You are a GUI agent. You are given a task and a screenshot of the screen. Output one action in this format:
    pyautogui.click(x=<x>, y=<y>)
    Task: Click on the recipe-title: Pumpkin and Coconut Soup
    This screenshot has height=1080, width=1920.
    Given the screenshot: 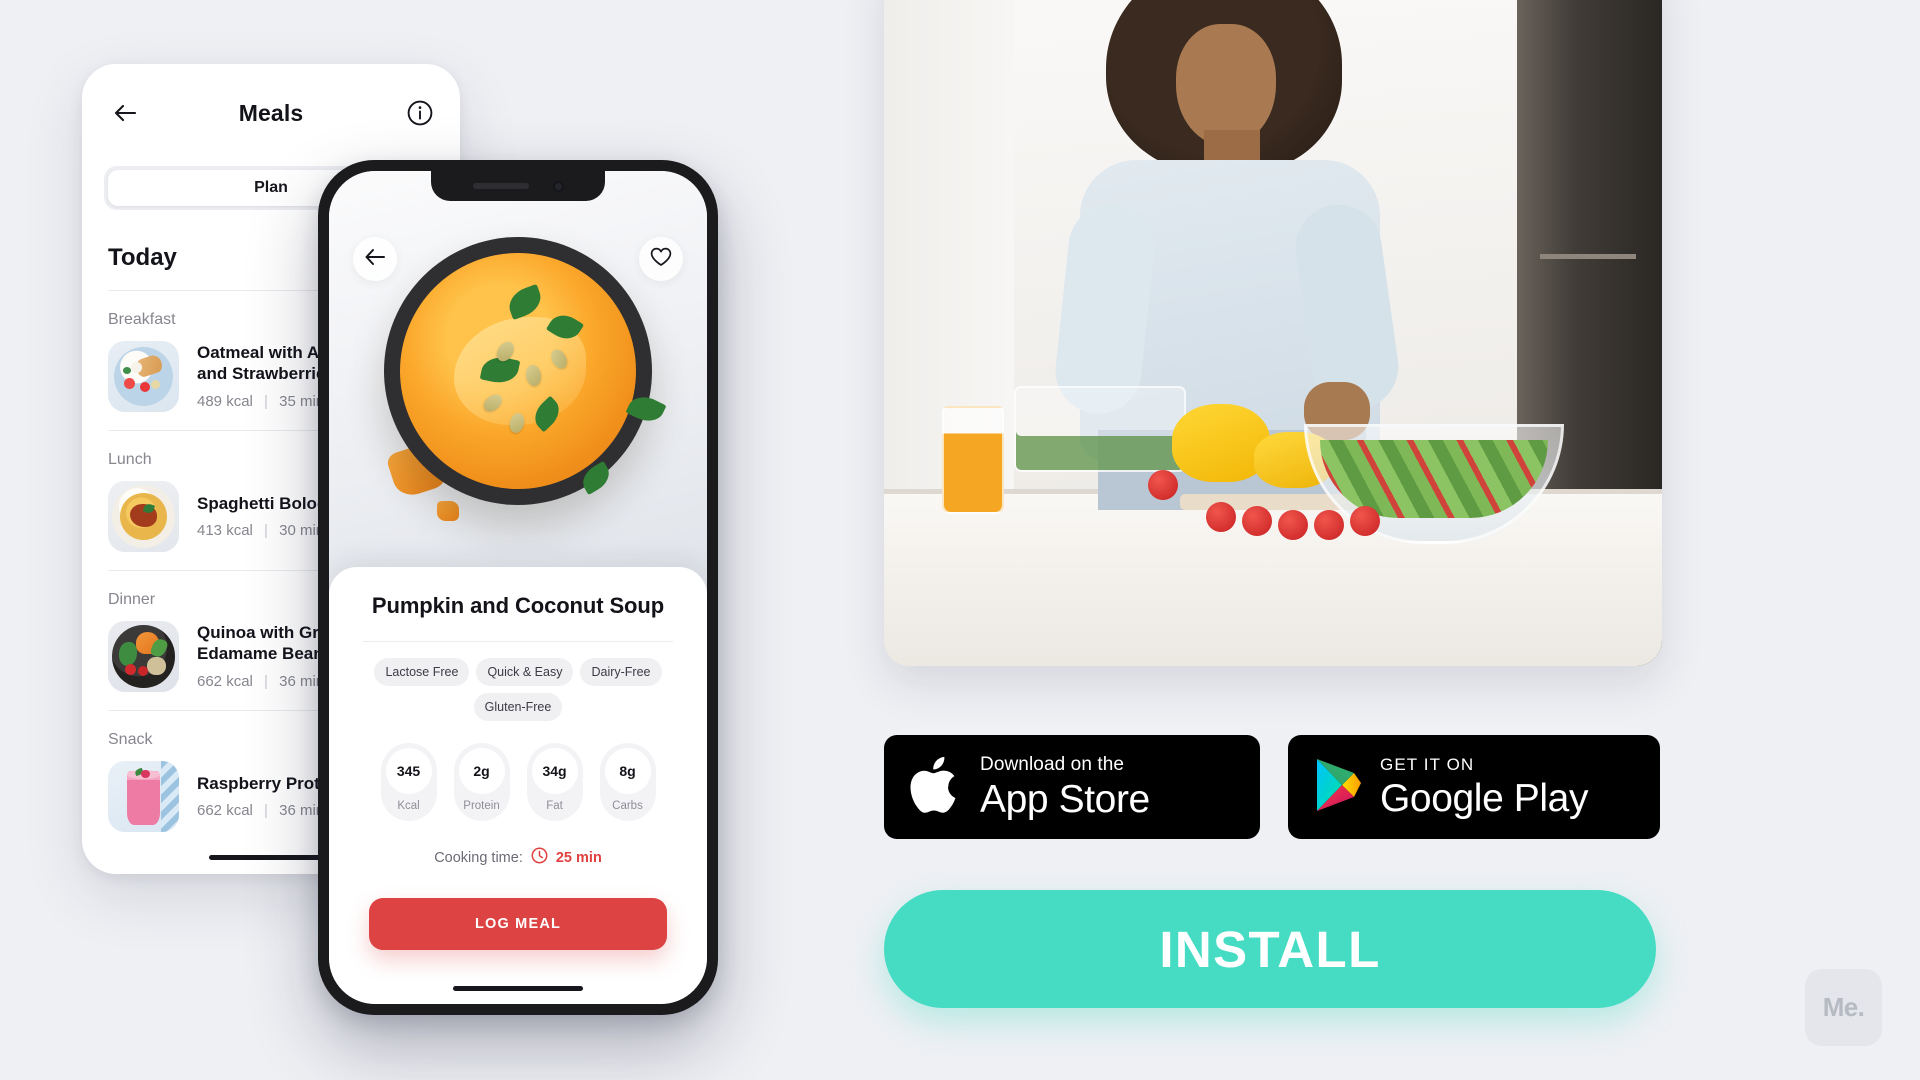 What is the action you would take?
    pyautogui.click(x=518, y=605)
    